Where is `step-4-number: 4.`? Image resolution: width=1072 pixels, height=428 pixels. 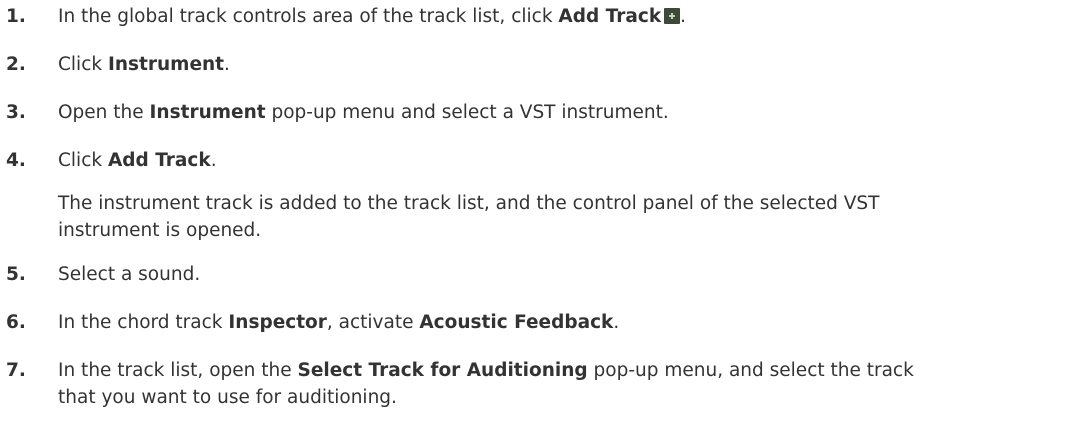
step-4-number: 4. is located at coordinates (16, 160).